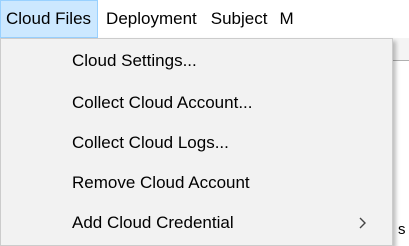 The image size is (409, 246). What do you see at coordinates (362, 223) in the screenshot?
I see `chevron-right-icon` at bounding box center [362, 223].